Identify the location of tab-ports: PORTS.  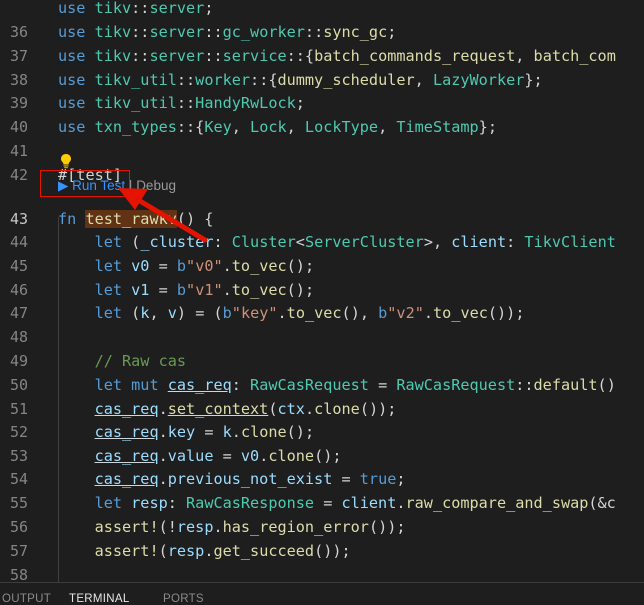
(183, 599).